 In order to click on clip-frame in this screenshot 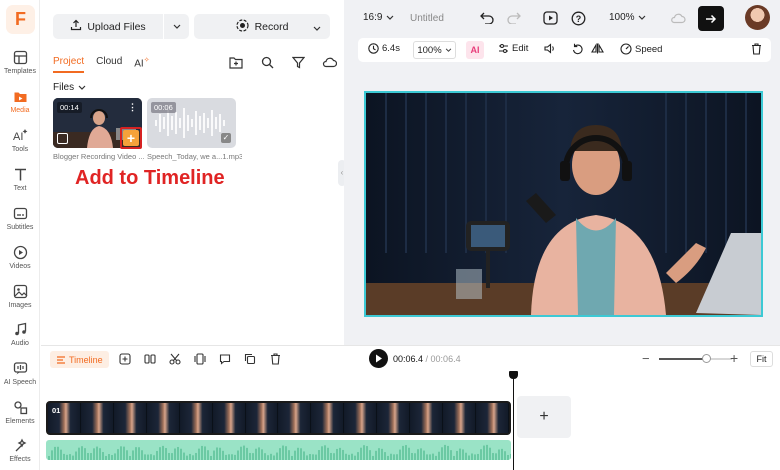, I will do `click(163, 418)`.